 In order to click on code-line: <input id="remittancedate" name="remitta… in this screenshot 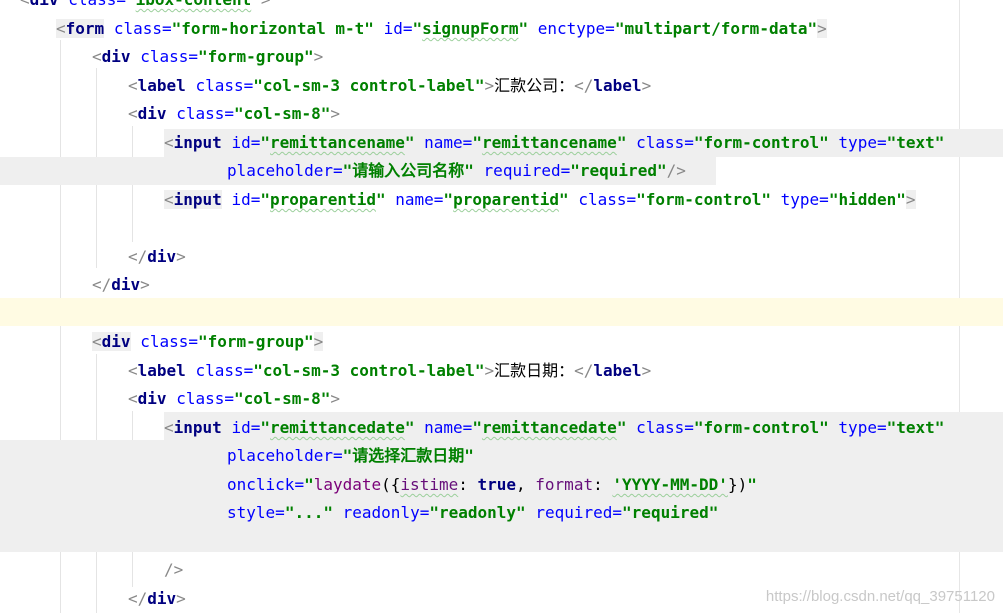, I will do `click(554, 428)`.